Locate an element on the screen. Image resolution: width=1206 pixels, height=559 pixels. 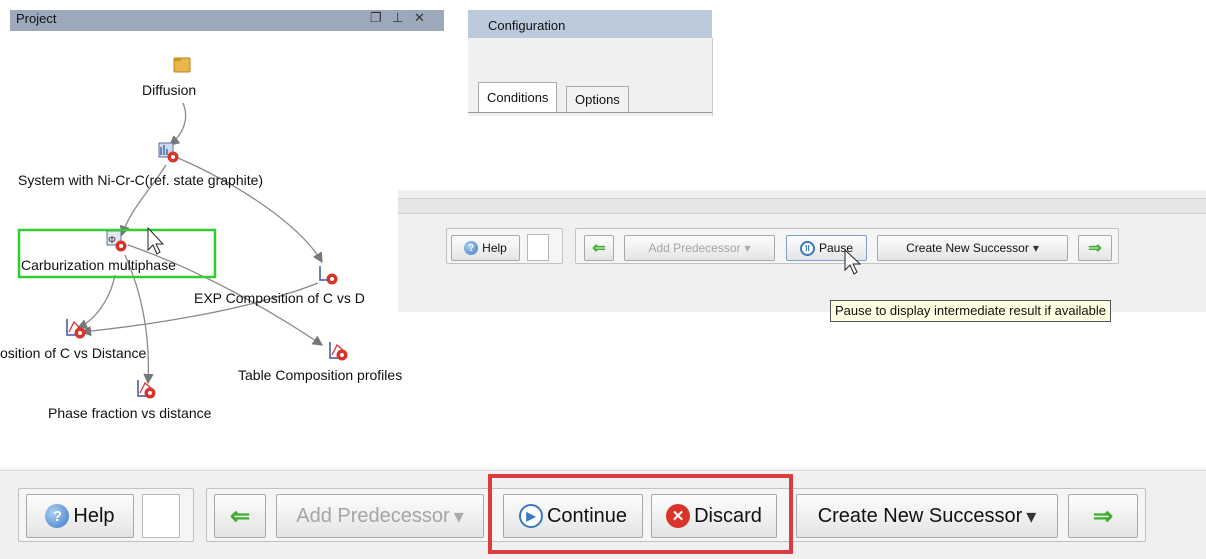
next-button-small: ⇒ is located at coordinates (1095, 248).